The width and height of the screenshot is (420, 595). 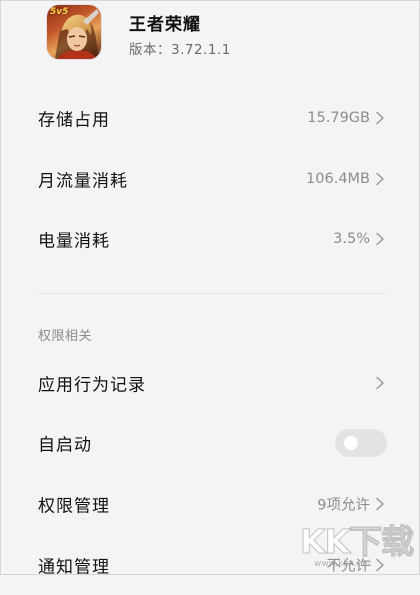 I want to click on version-label: 版本：, so click(x=150, y=50).